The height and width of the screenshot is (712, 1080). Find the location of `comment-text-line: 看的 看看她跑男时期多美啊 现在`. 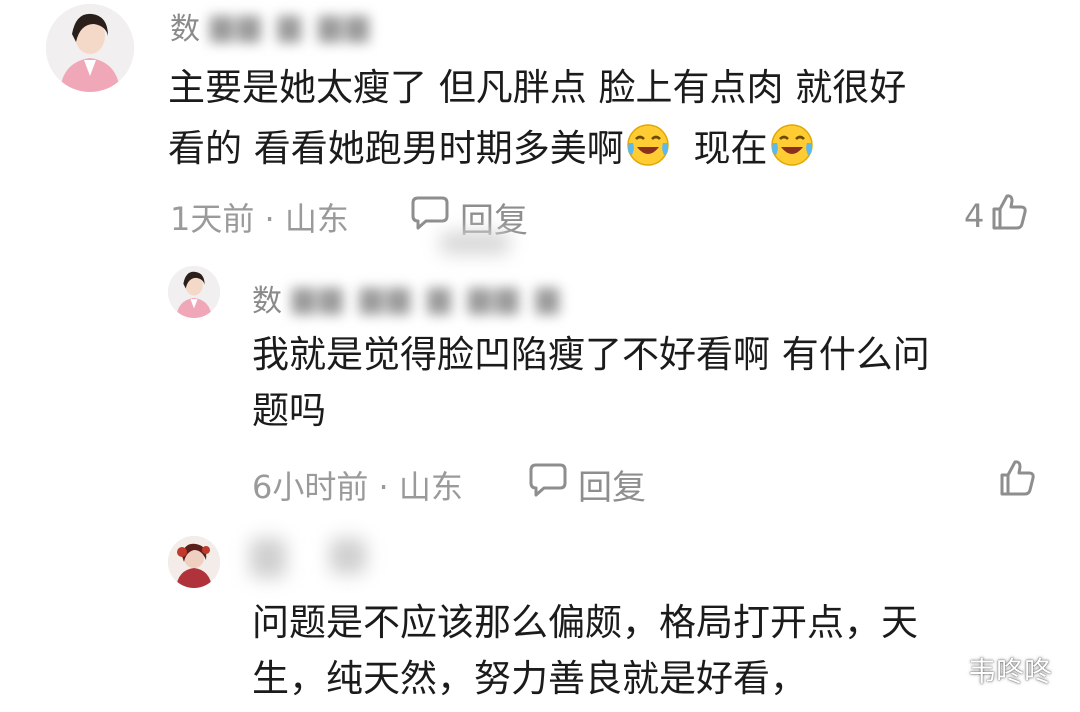

comment-text-line: 看的 看看她跑男时期多美啊 现在 is located at coordinates (491, 149).